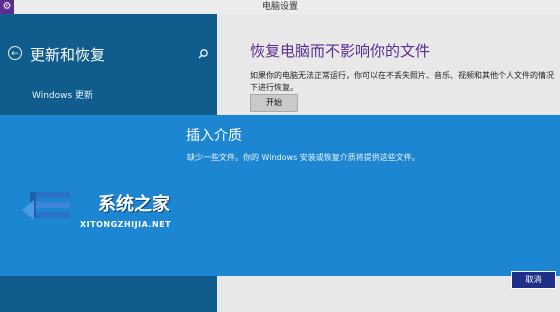  I want to click on watermark-url: XITONGZHIJIA.NET, so click(126, 224).